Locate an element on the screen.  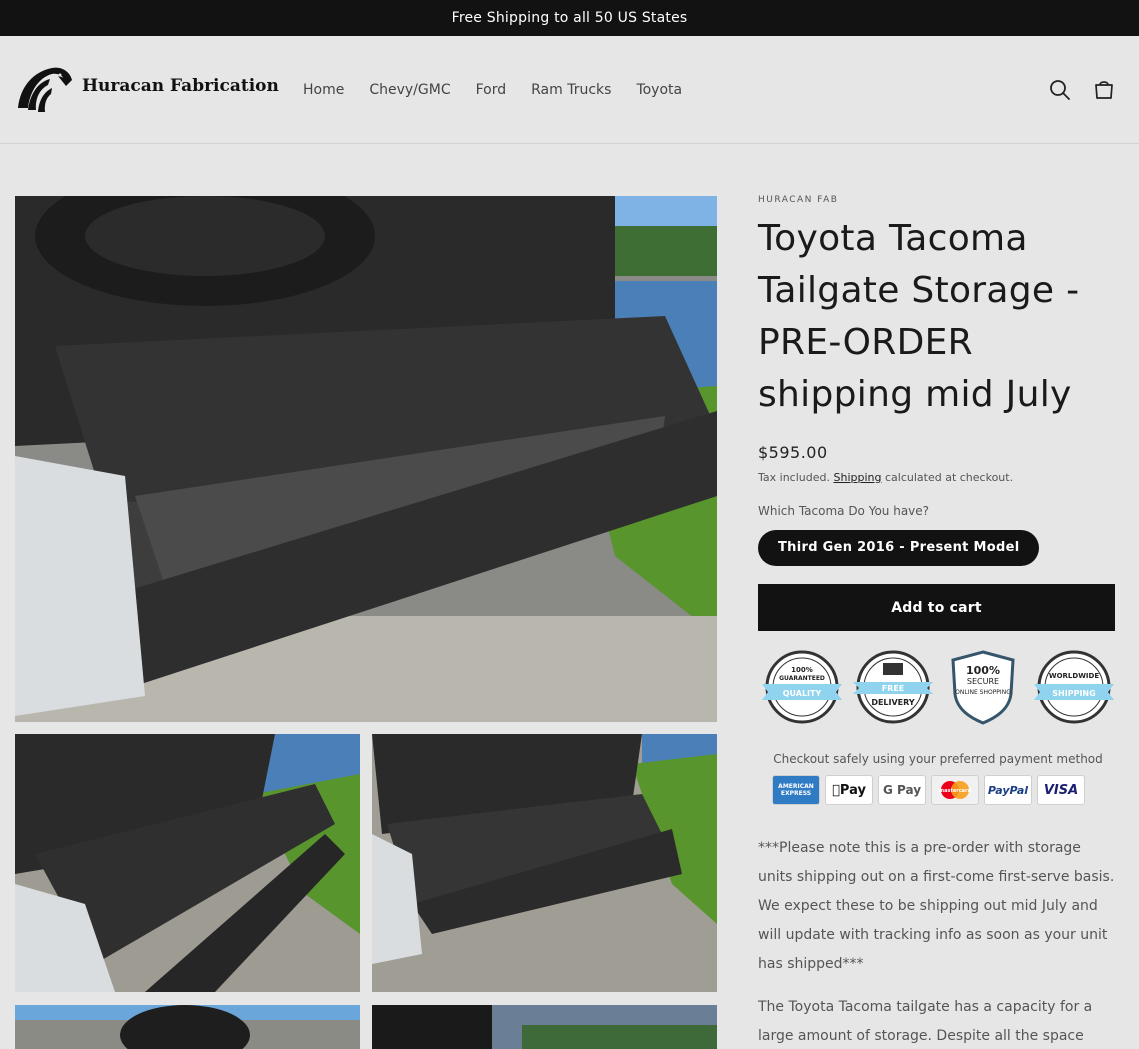
worldwide-shipping-badge: WORLDWIDE SHIPPING is located at coordinates (1073, 687).